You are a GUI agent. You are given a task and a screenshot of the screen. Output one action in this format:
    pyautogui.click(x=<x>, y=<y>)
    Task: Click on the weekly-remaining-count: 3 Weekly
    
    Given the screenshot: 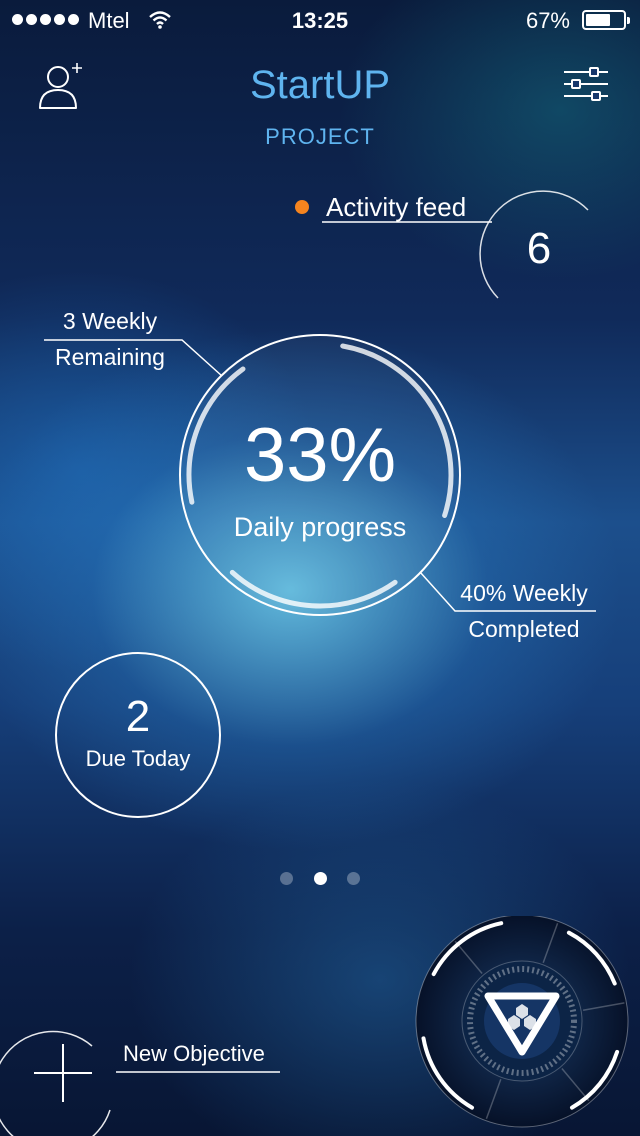 What is the action you would take?
    pyautogui.click(x=110, y=321)
    